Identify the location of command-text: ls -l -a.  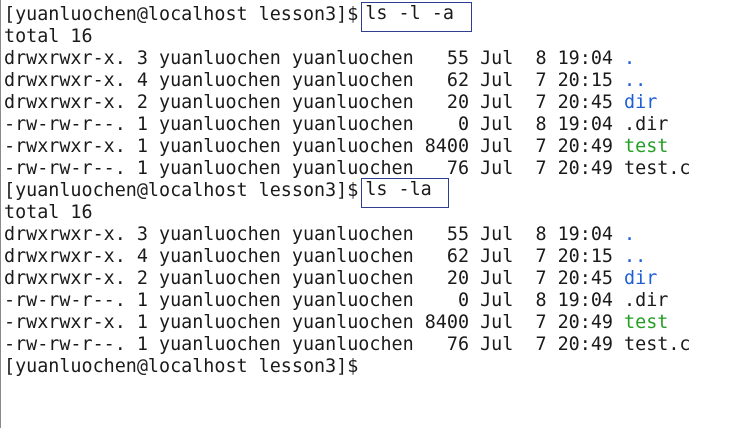
(409, 13).